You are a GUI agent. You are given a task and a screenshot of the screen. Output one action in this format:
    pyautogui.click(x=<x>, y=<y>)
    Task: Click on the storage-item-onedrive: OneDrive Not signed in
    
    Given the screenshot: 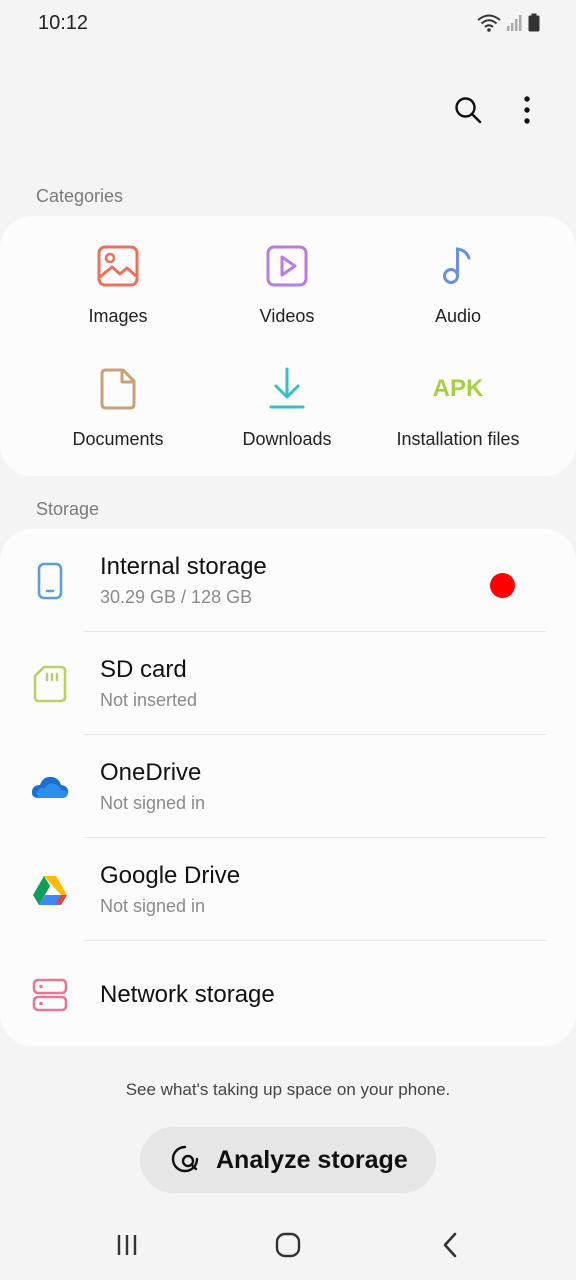 What is the action you would take?
    pyautogui.click(x=288, y=786)
    